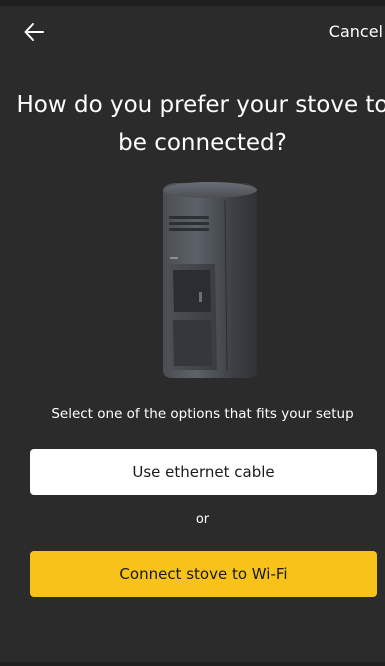 Image resolution: width=385 pixels, height=666 pixels. I want to click on back-button, so click(34, 32).